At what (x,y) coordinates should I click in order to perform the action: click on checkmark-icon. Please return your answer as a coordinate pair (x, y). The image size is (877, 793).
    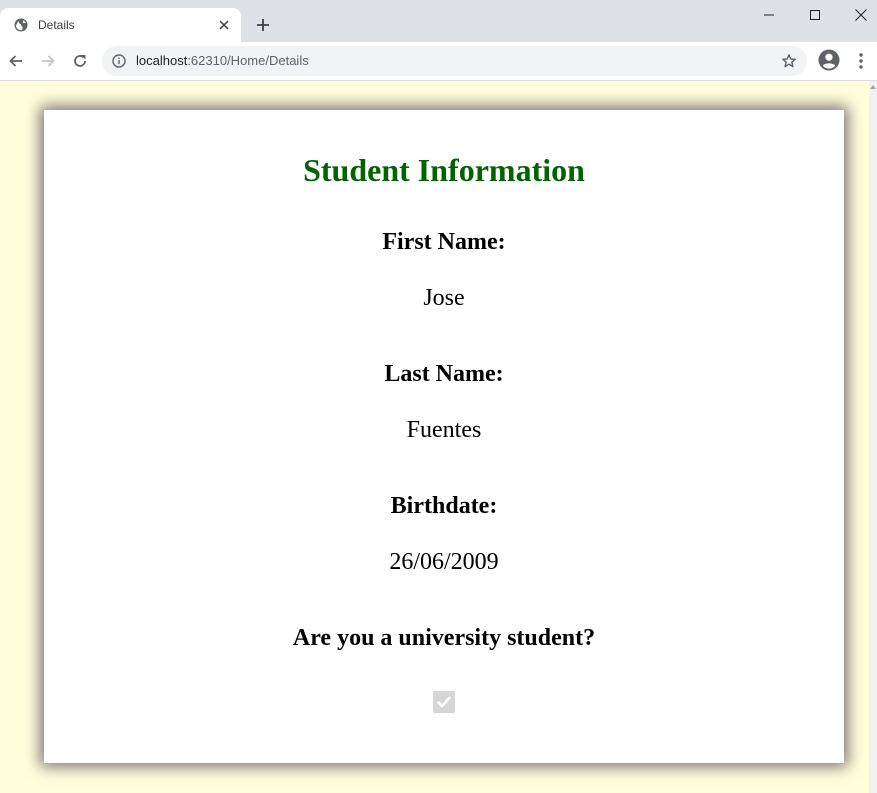
    Looking at the image, I should click on (444, 702).